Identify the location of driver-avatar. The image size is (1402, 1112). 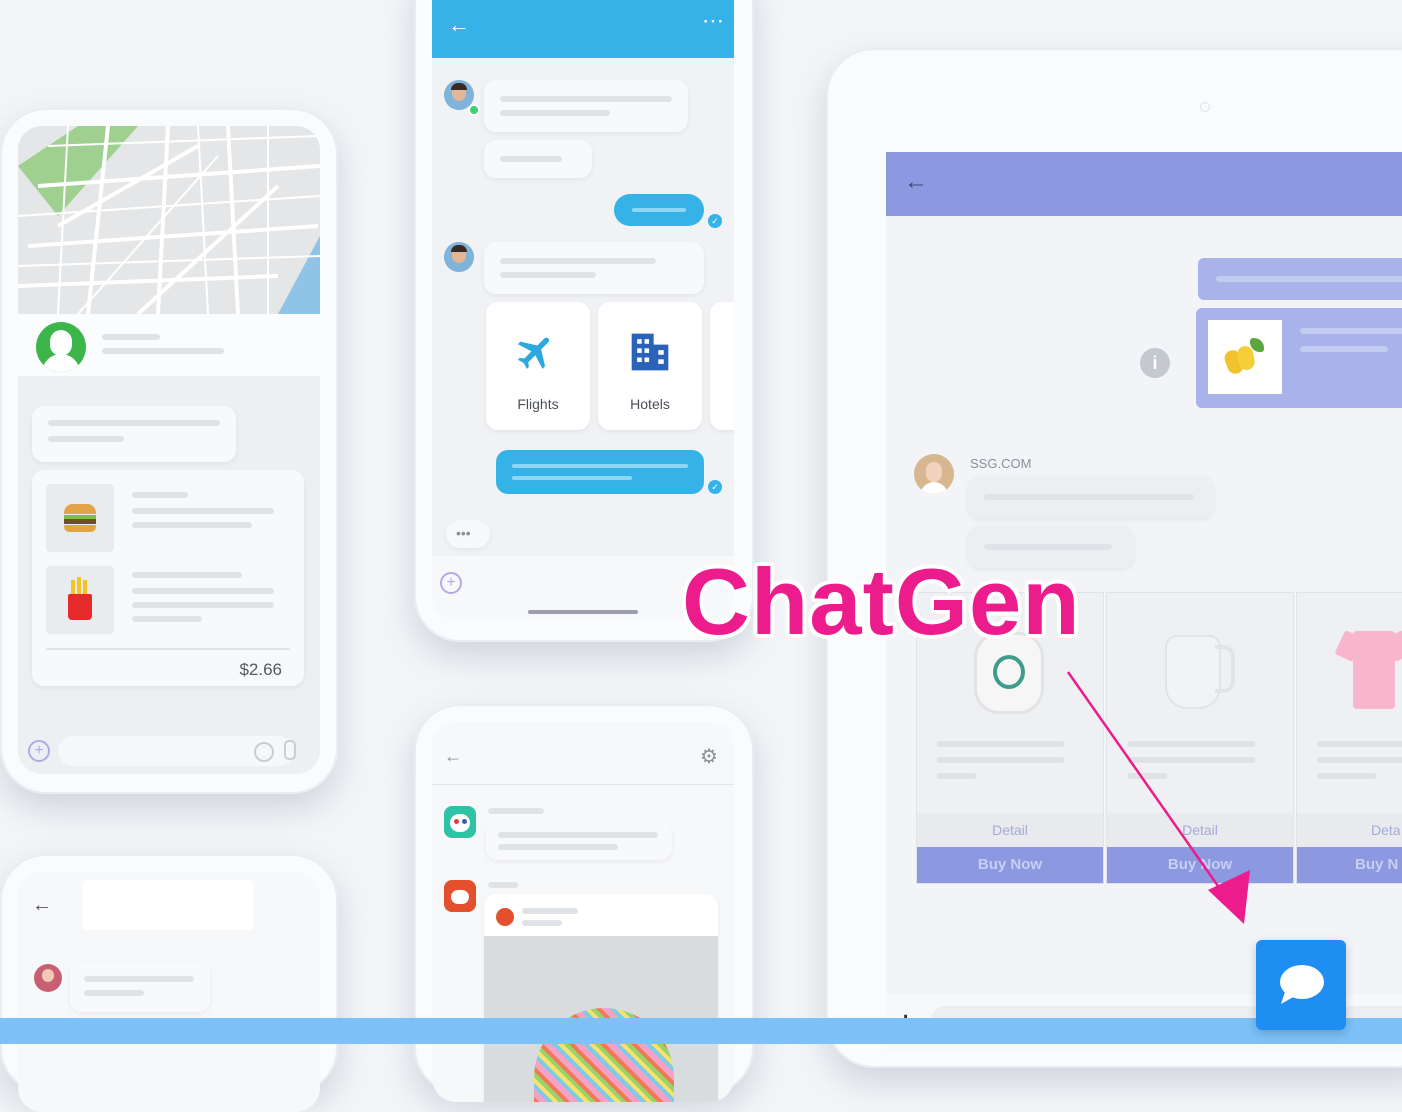
(61, 347).